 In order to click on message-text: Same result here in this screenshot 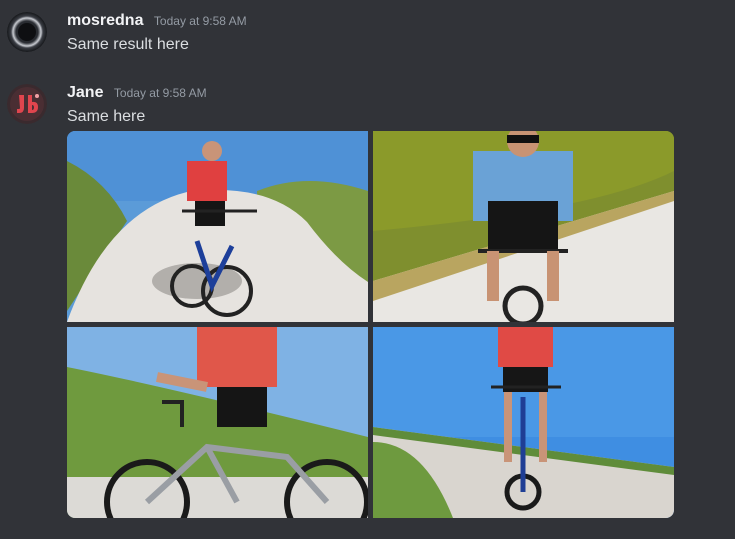, I will do `click(128, 44)`.